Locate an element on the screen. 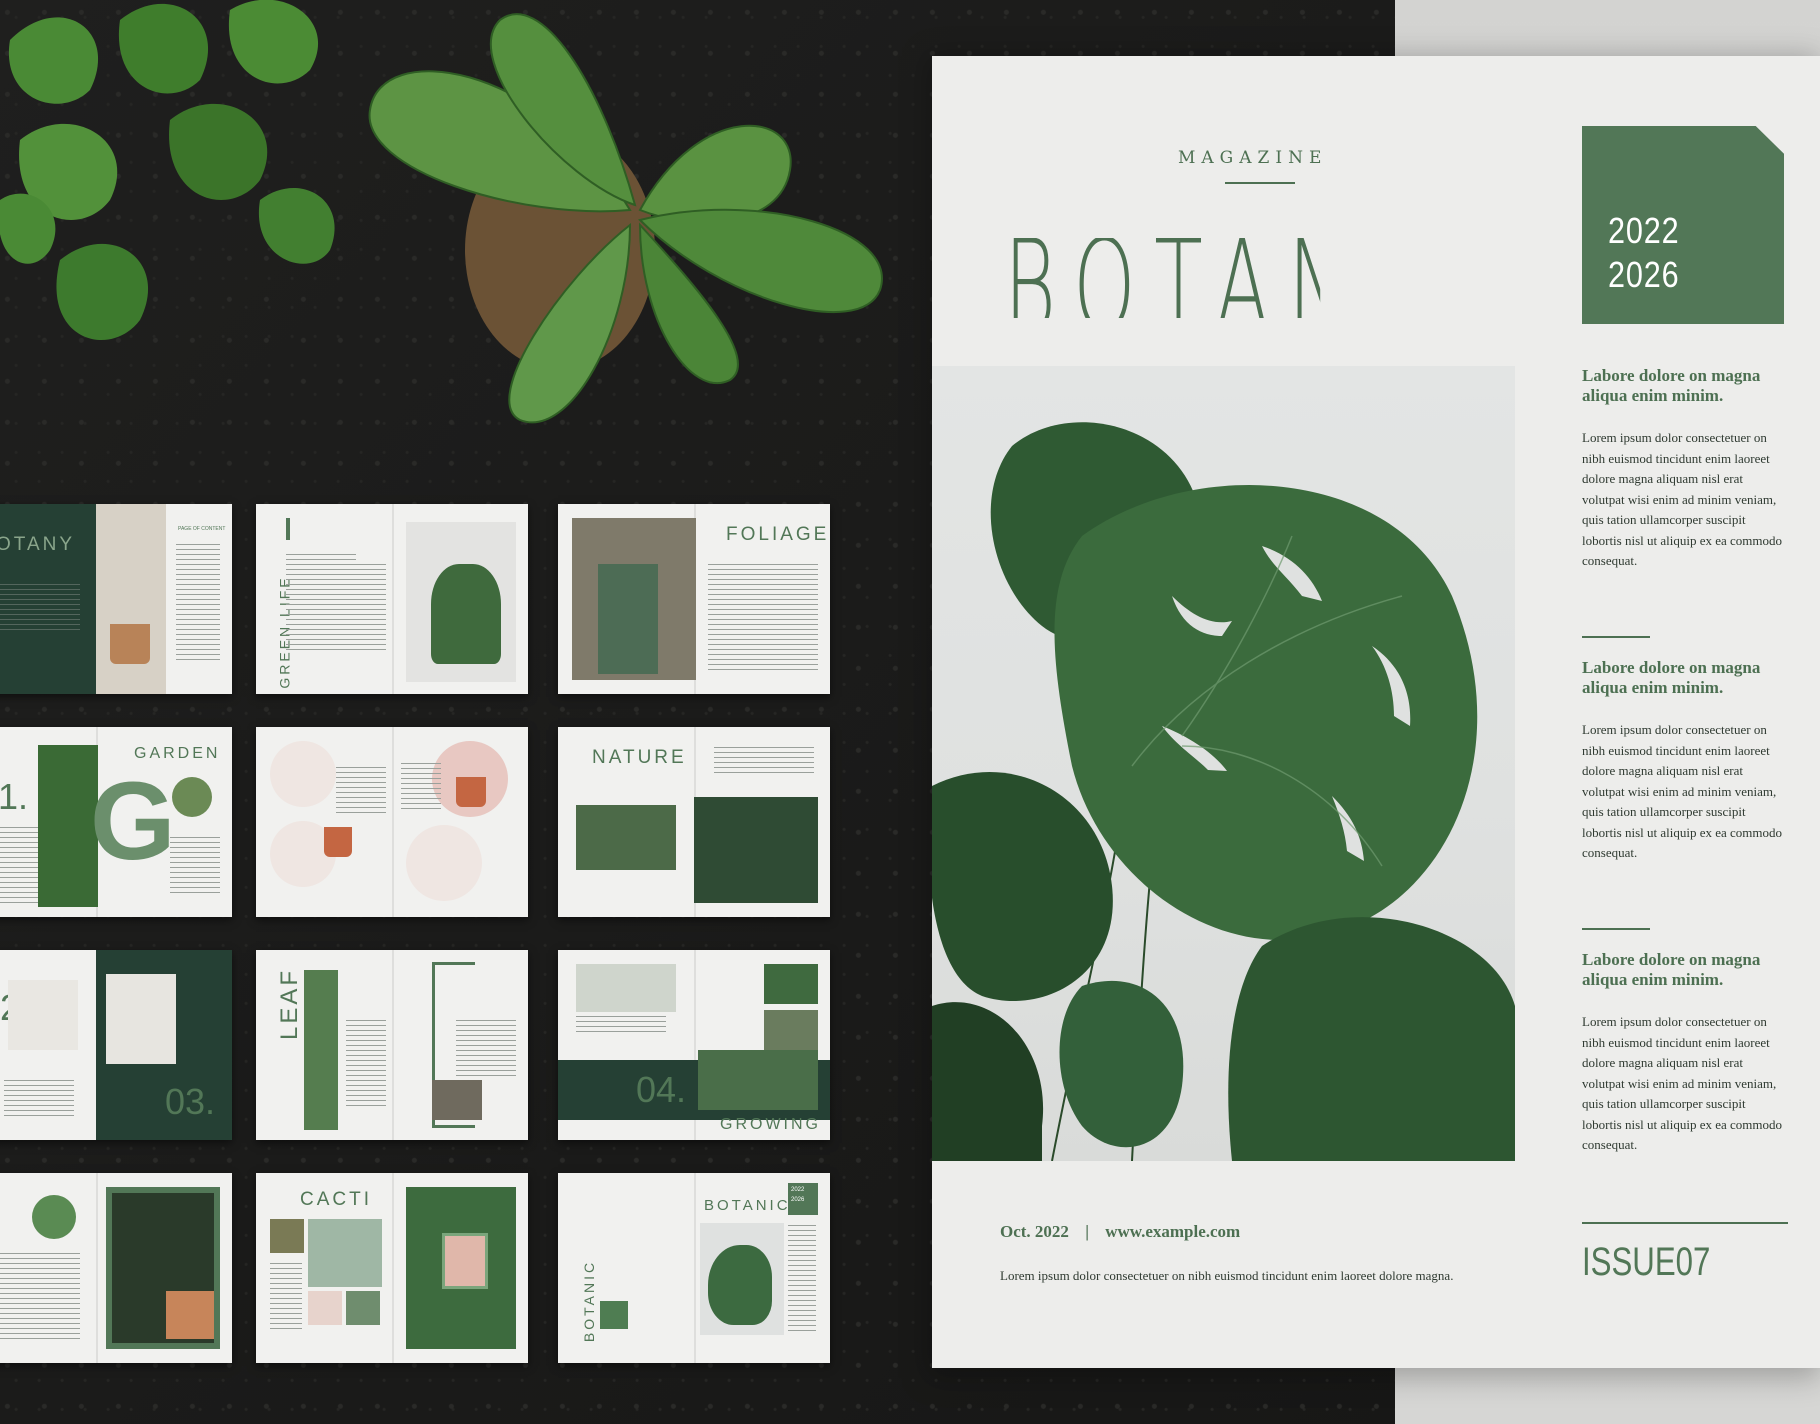 The image size is (1820, 1424). spread-green-life: GREEN LIFE is located at coordinates (392, 599).